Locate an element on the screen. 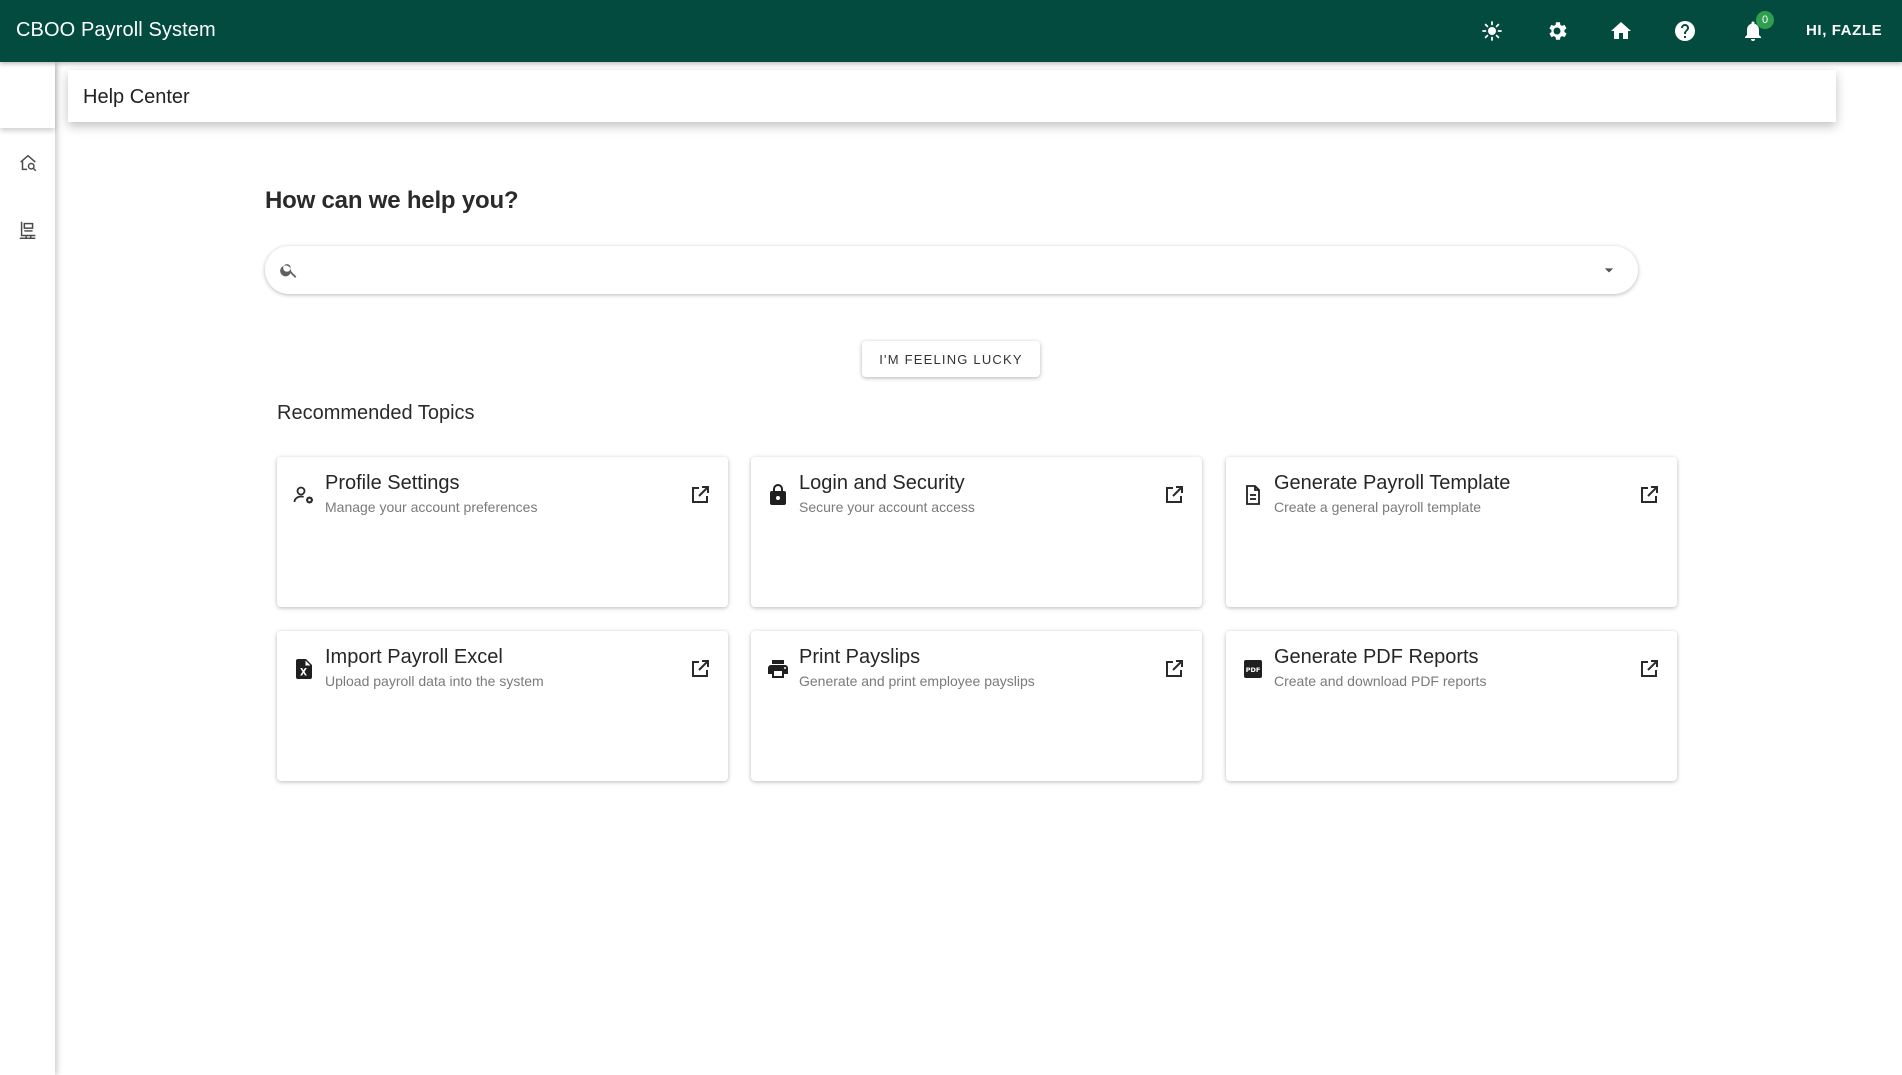 This screenshot has height=1075, width=1902. help-search-box is located at coordinates (951, 270).